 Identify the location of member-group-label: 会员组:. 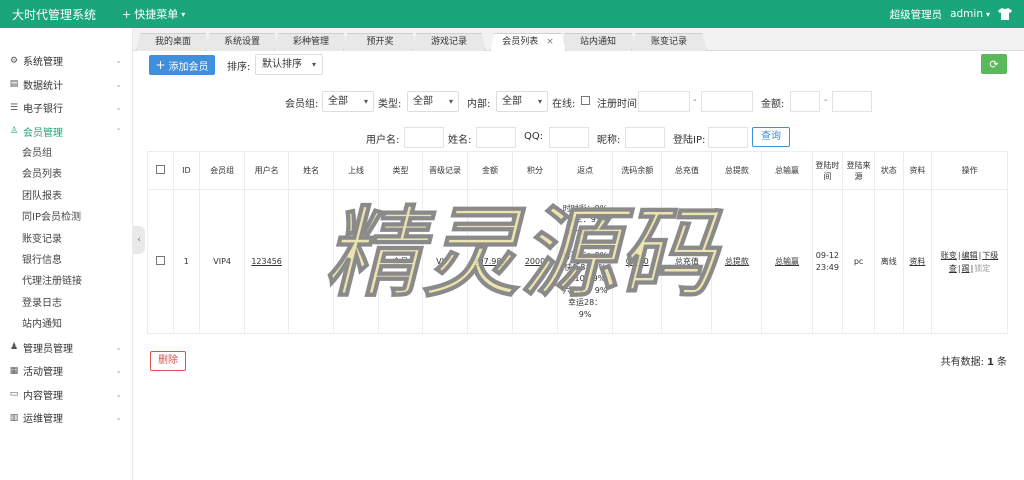
(302, 104).